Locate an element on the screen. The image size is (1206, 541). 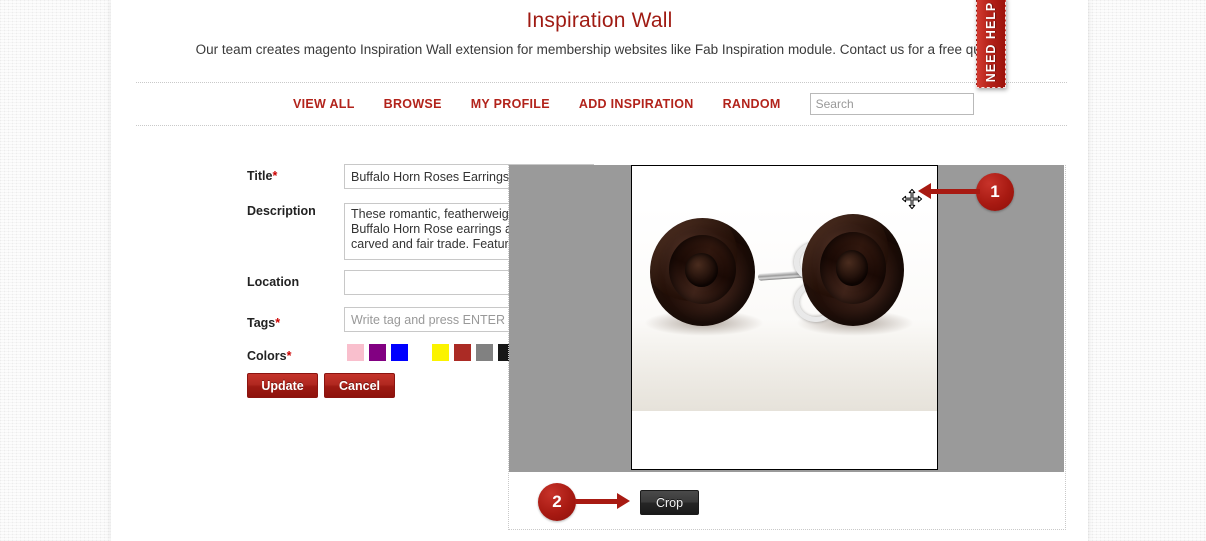
callout-arrow-1-line is located at coordinates (955, 191).